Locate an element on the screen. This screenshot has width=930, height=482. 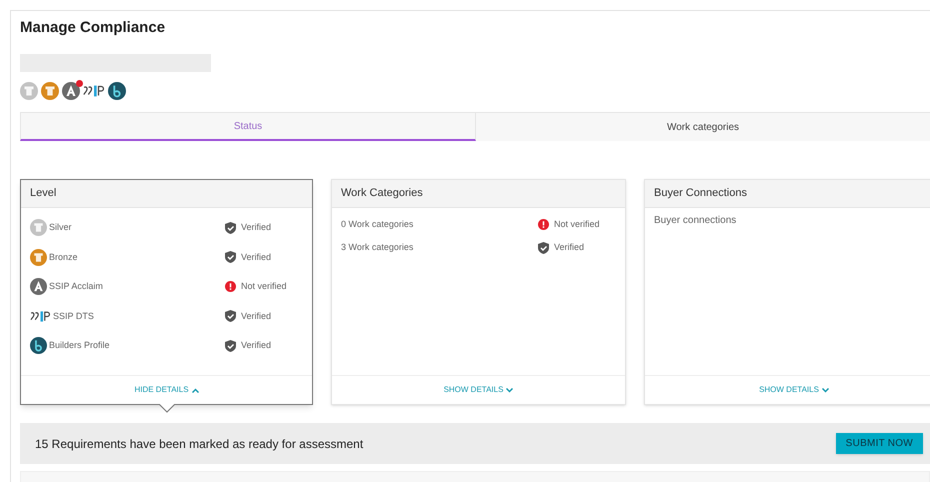
row-label: Silver is located at coordinates (60, 227).